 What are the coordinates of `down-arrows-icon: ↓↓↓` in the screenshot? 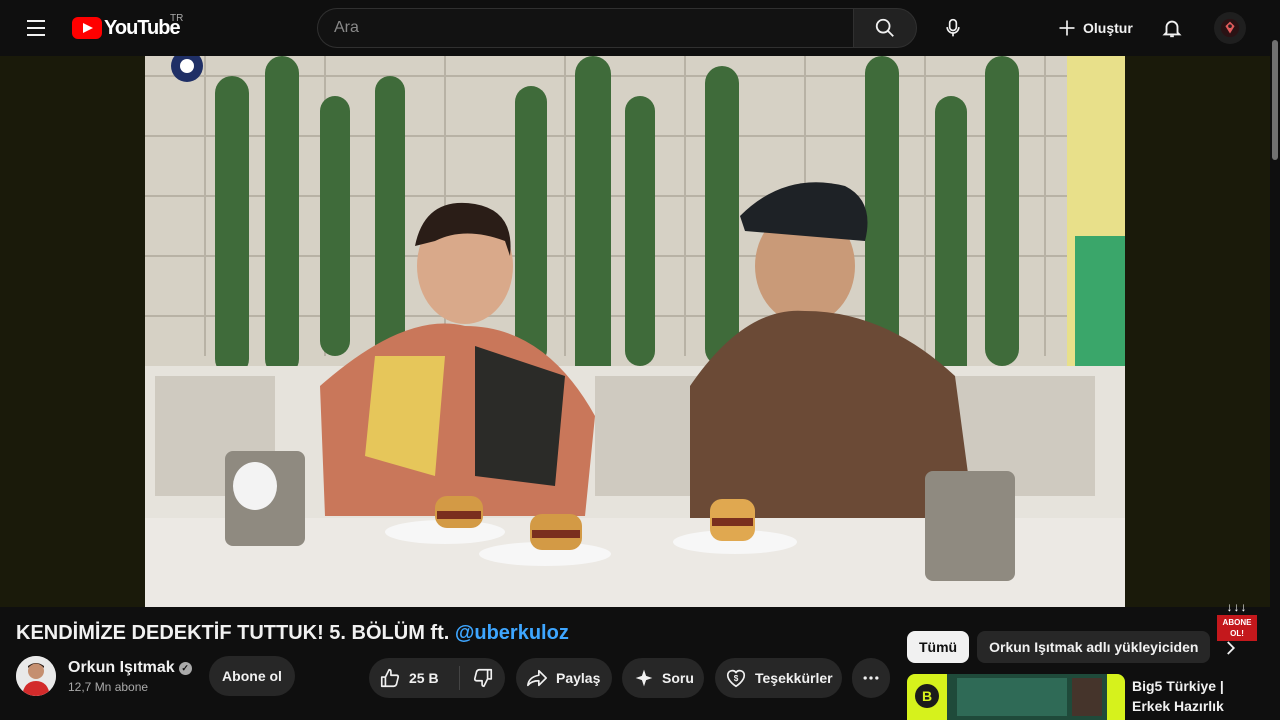 It's located at (1237, 607).